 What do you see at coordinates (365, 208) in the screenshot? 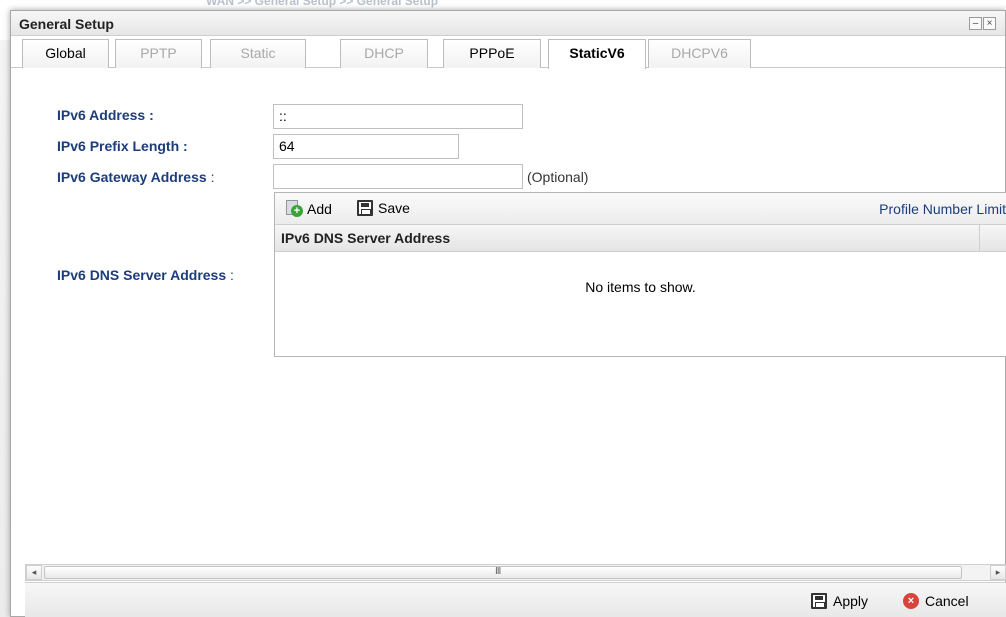
I see `save-icon` at bounding box center [365, 208].